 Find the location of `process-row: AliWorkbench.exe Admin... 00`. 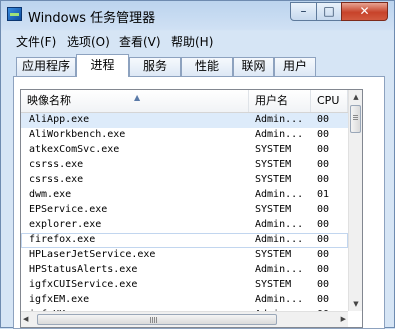

process-row: AliWorkbench.exe Admin... 00 is located at coordinates (184, 135).